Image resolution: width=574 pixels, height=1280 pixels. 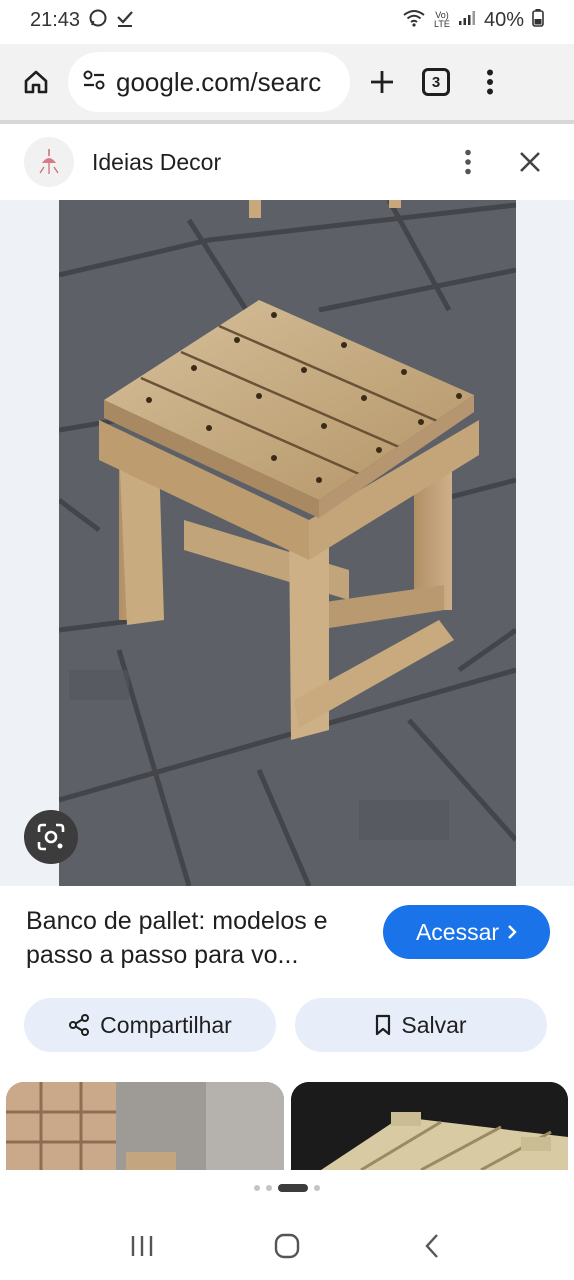 What do you see at coordinates (79, 1025) in the screenshot?
I see `share-icon` at bounding box center [79, 1025].